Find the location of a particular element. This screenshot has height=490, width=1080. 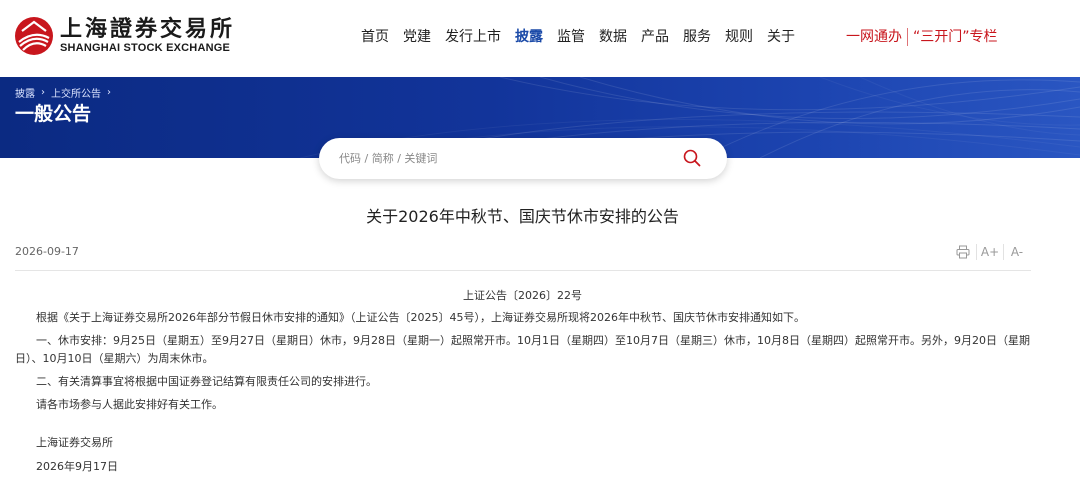

page-title: 一般公告 is located at coordinates (53, 114).